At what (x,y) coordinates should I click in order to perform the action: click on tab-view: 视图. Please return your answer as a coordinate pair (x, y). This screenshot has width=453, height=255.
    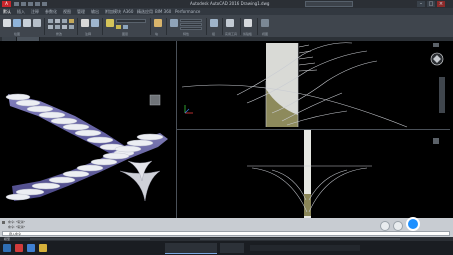
    Looking at the image, I should click on (67, 11).